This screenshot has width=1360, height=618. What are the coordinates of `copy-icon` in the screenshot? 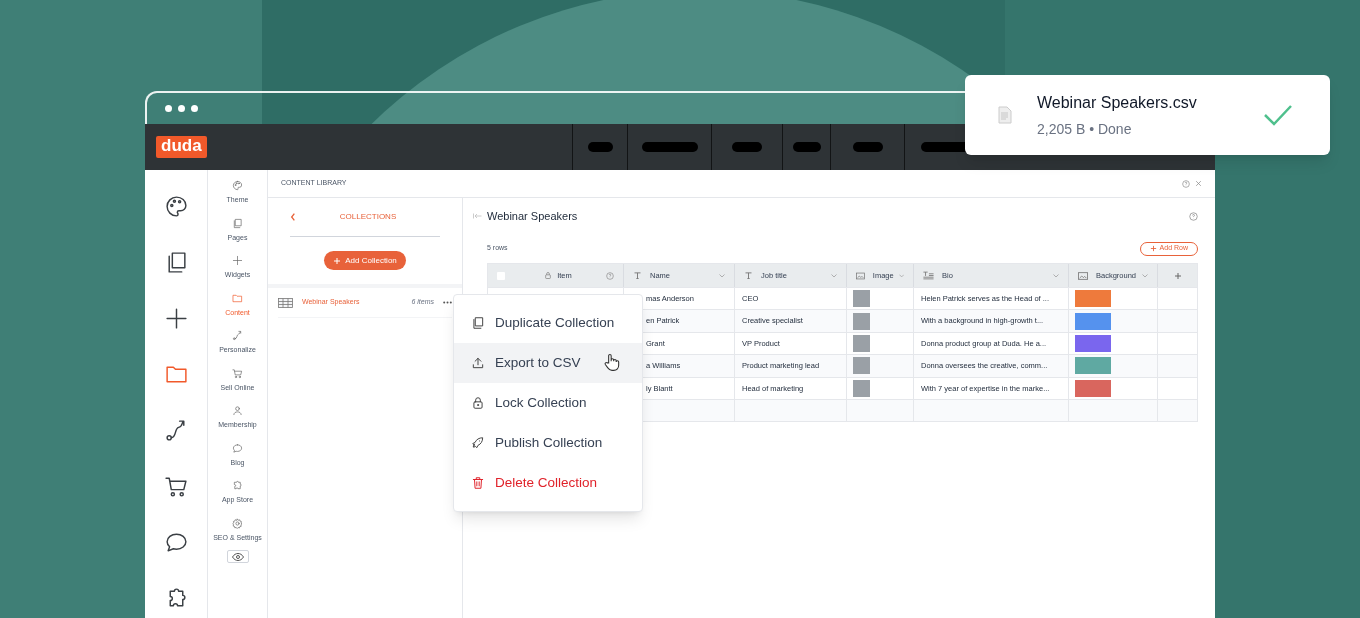 It's located at (478, 323).